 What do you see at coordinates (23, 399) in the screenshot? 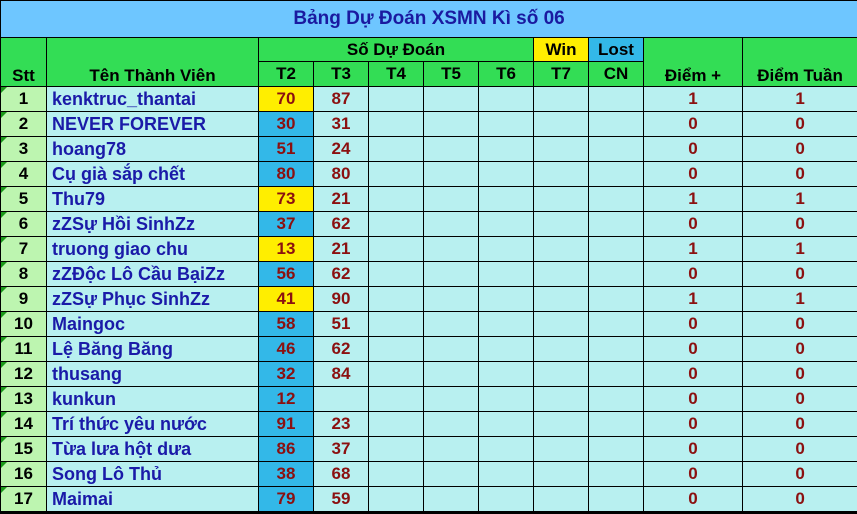
I see `row-stt: 13` at bounding box center [23, 399].